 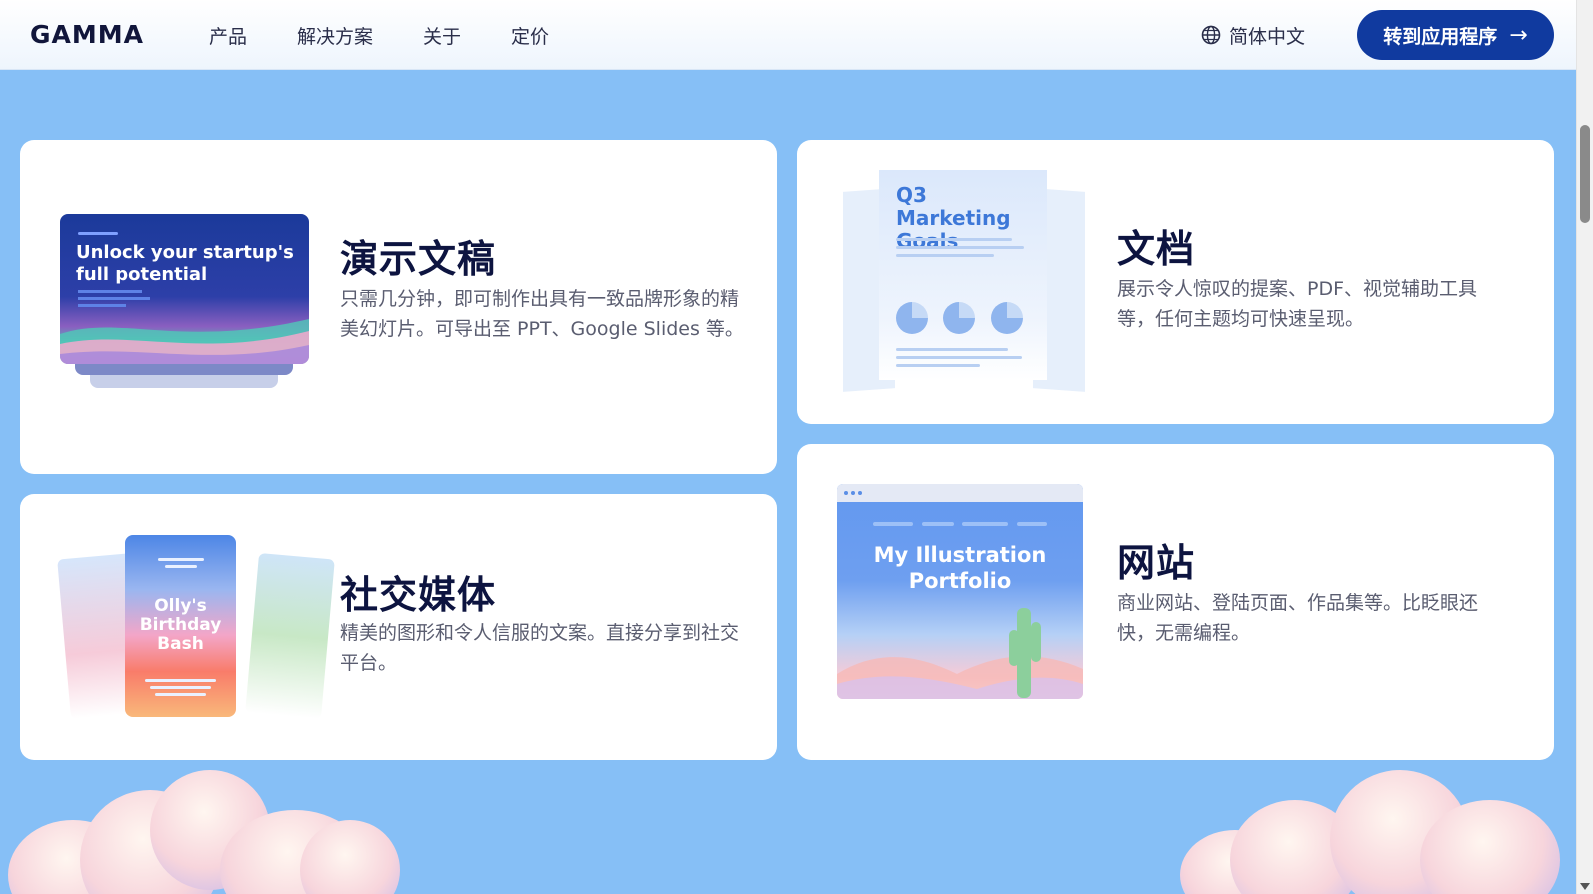 What do you see at coordinates (442, 35) in the screenshot?
I see `nav-item-about: 关于` at bounding box center [442, 35].